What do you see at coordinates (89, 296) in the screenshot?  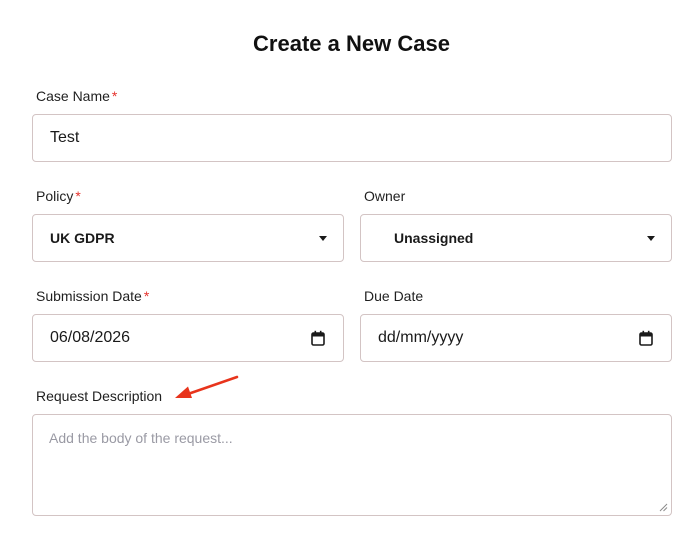 I see `submission-date-label-text: Submission Date` at bounding box center [89, 296].